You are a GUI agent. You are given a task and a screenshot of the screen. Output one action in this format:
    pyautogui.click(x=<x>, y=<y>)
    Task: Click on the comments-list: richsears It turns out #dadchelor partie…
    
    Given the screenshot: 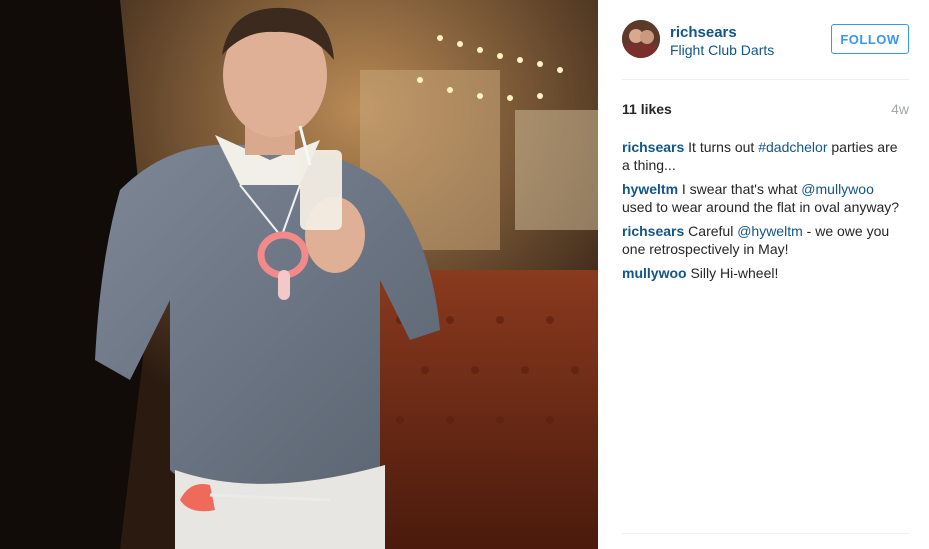 What is the action you would take?
    pyautogui.click(x=763, y=213)
    